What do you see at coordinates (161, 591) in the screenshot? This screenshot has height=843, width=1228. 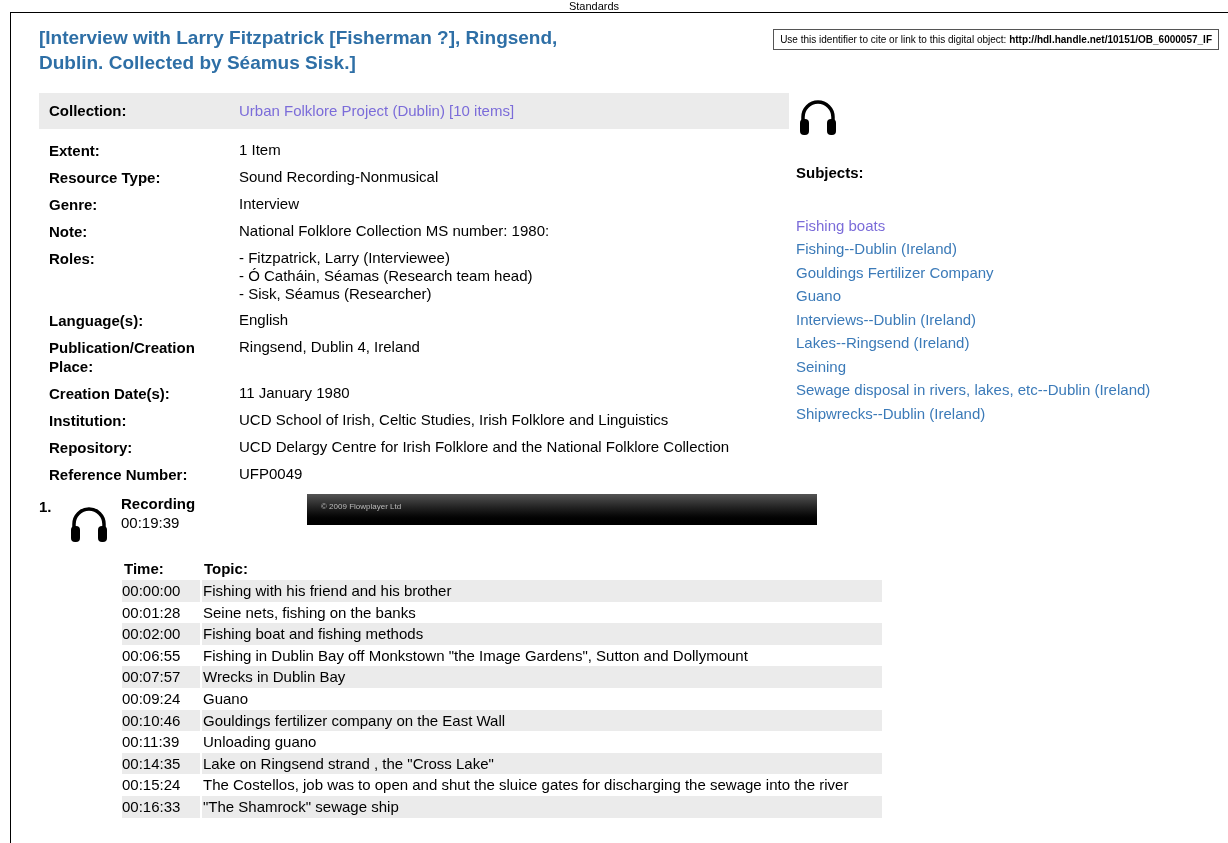 I see `time-cell: 00:00:00` at bounding box center [161, 591].